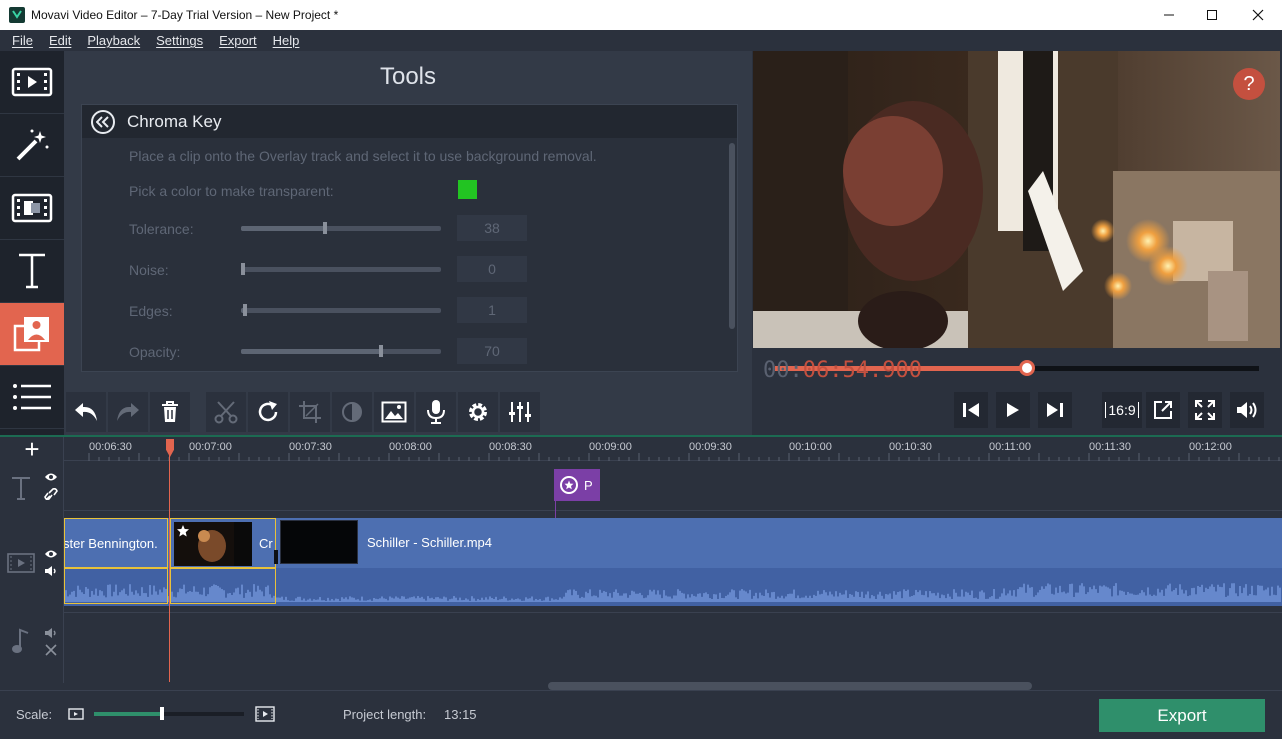 This screenshot has width=1282, height=739. I want to click on text-track-link-toggle, so click(51, 494).